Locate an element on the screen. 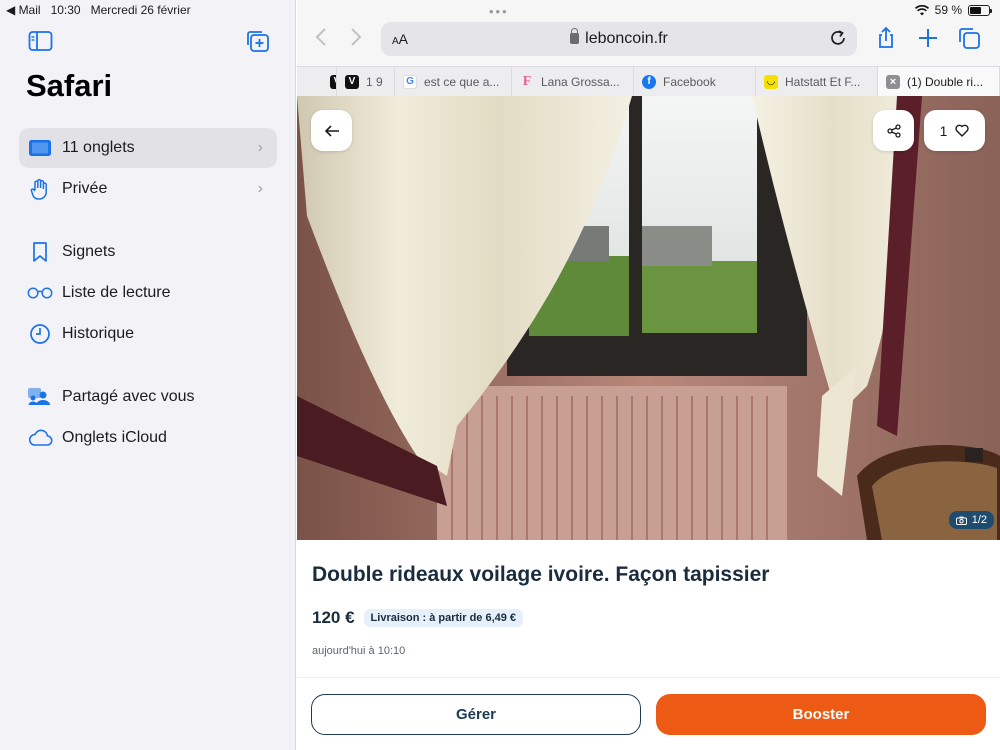 This screenshot has width=1000, height=750. status-date: Mercredi 26 février is located at coordinates (140, 10).